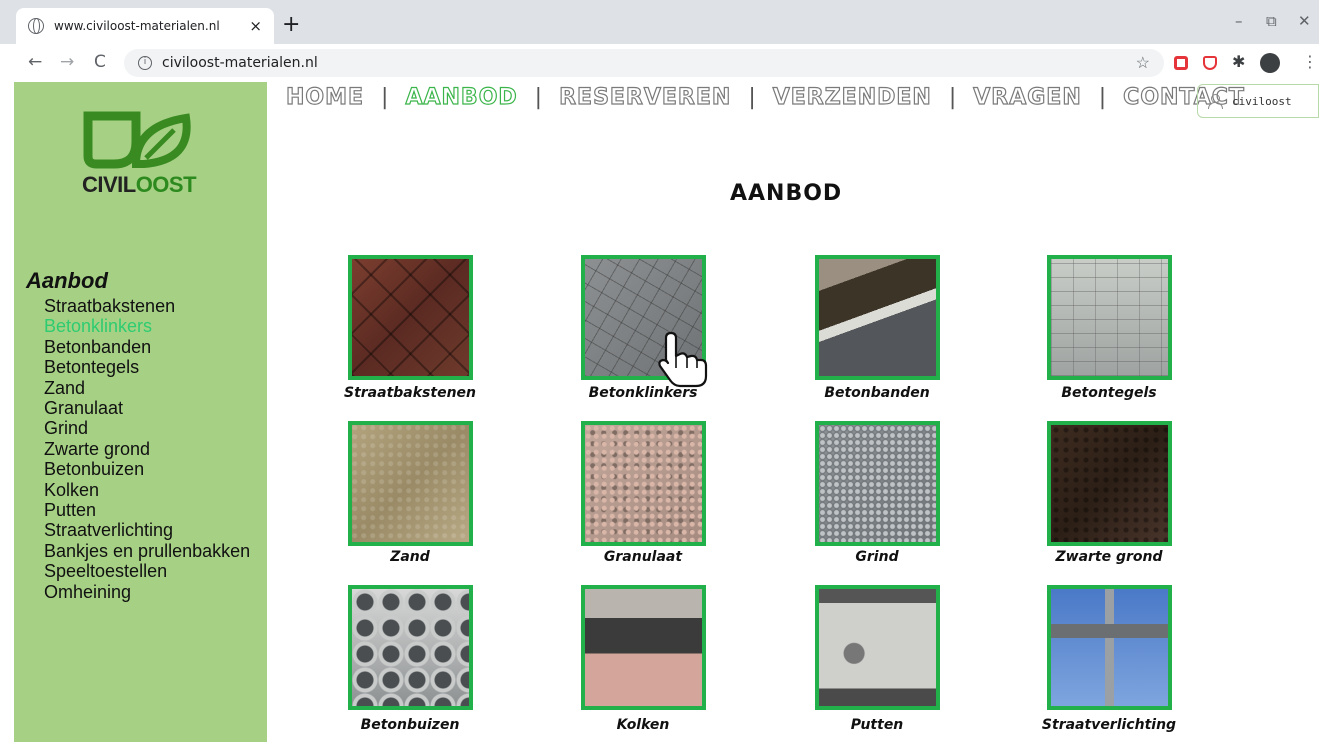  What do you see at coordinates (1109, 557) in the screenshot?
I see `product-label: Zwarte grond` at bounding box center [1109, 557].